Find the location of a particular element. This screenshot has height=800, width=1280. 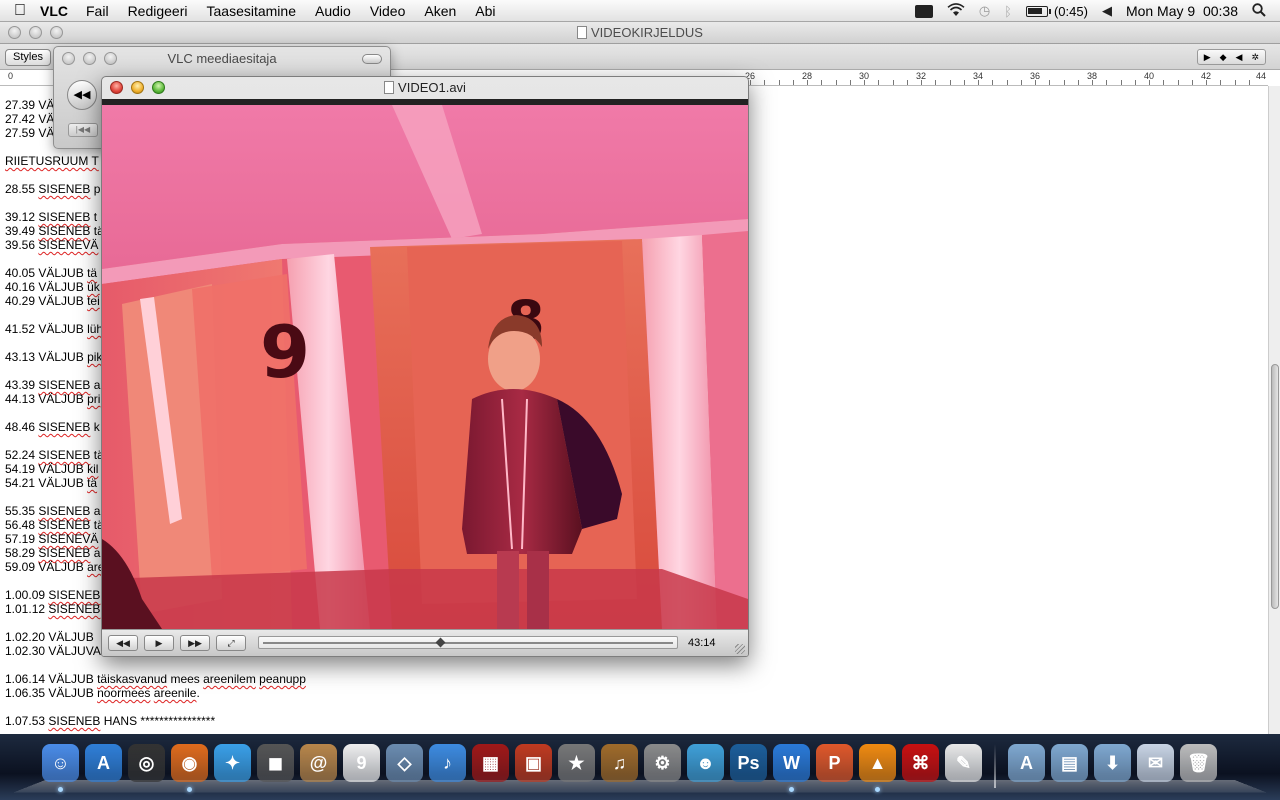

ruler-number: 0 is located at coordinates (11, 76).